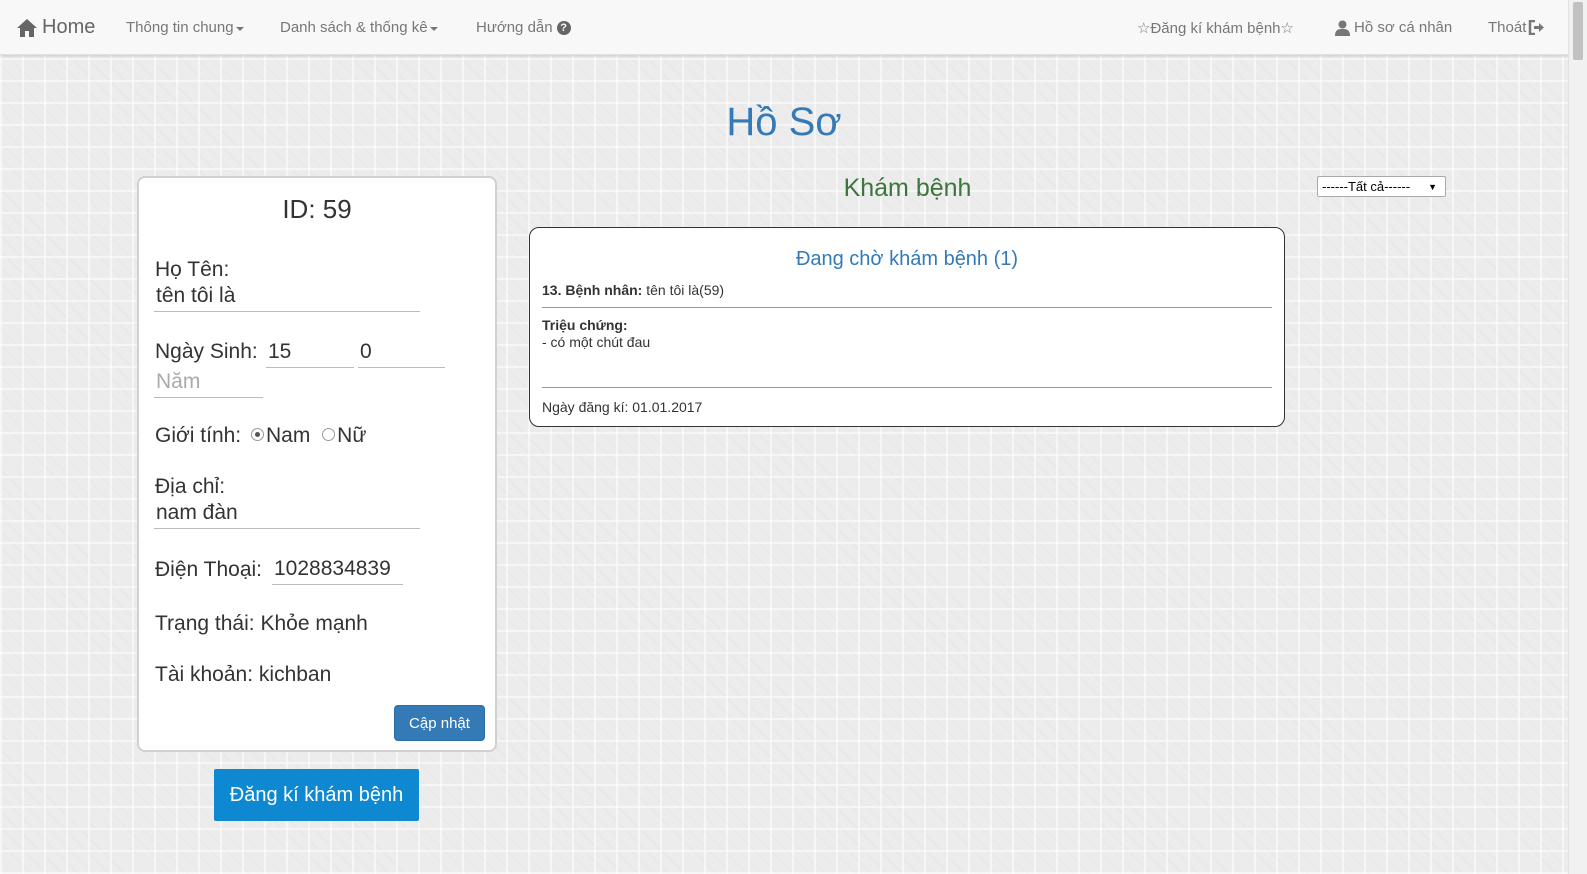 This screenshot has width=1587, height=874. I want to click on gender-label: Giới tính:, so click(198, 435).